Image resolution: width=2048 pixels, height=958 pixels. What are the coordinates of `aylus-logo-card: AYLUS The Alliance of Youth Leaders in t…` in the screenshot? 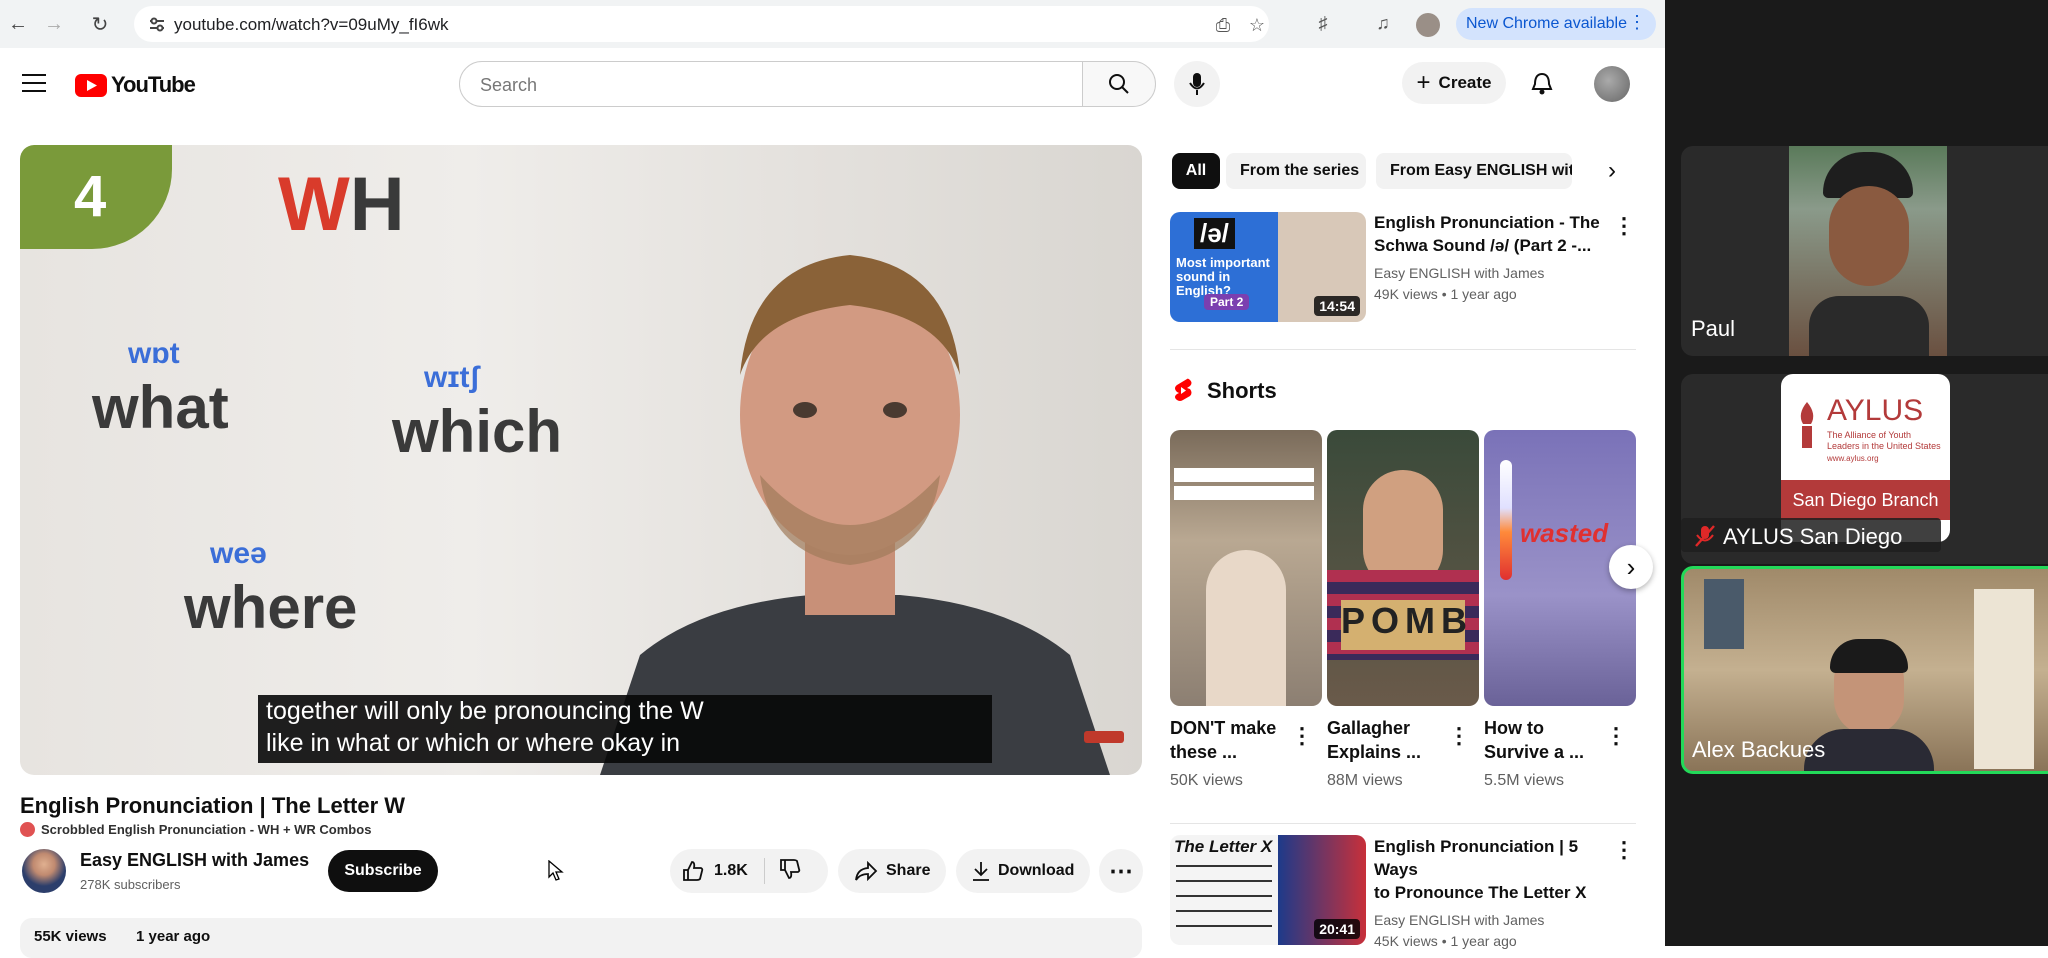 It's located at (1865, 458).